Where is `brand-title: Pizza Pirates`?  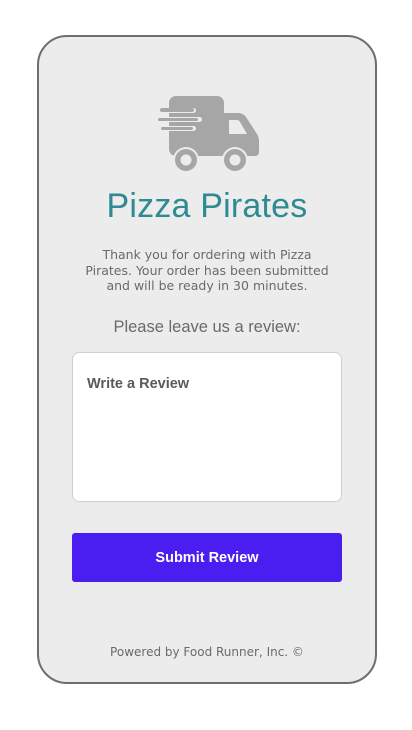
brand-title: Pizza Pirates is located at coordinates (207, 206).